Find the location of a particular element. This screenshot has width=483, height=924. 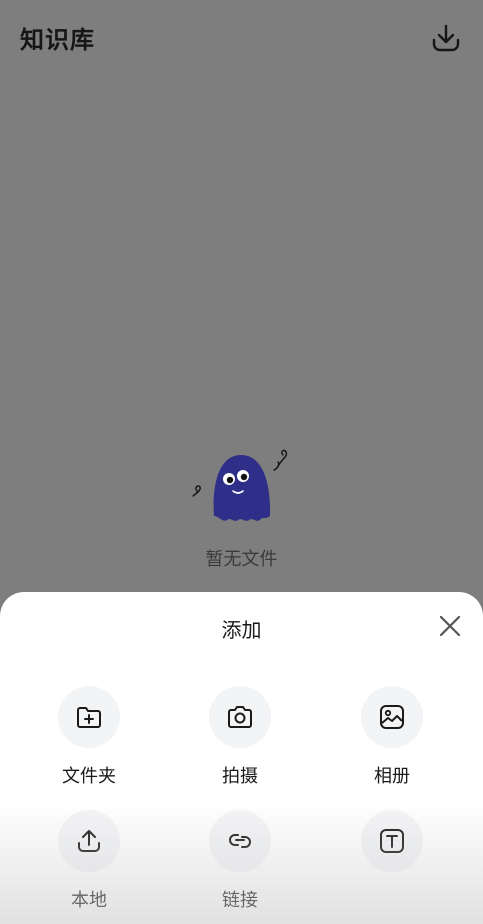

close-button is located at coordinates (450, 626).